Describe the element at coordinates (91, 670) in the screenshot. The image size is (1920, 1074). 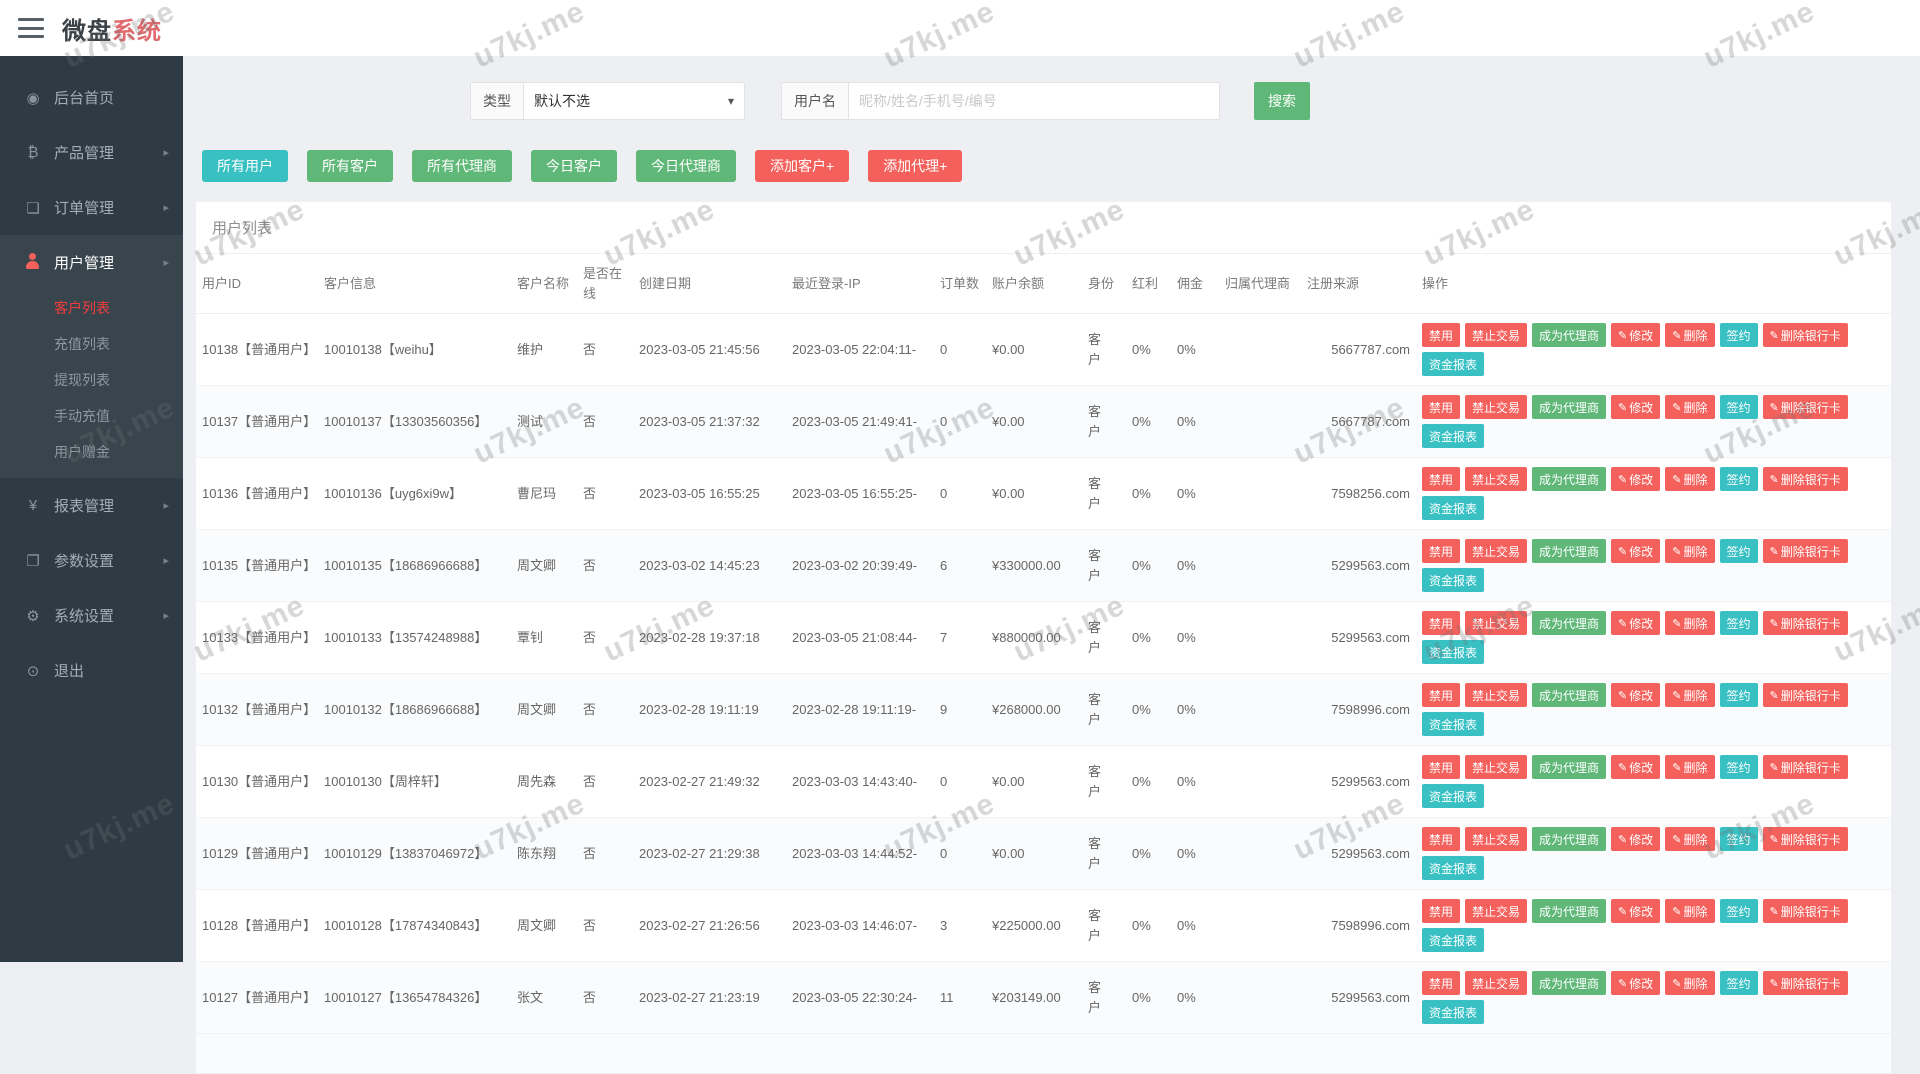
I see `sidebar-item-7: ⊙ 退出` at that location.